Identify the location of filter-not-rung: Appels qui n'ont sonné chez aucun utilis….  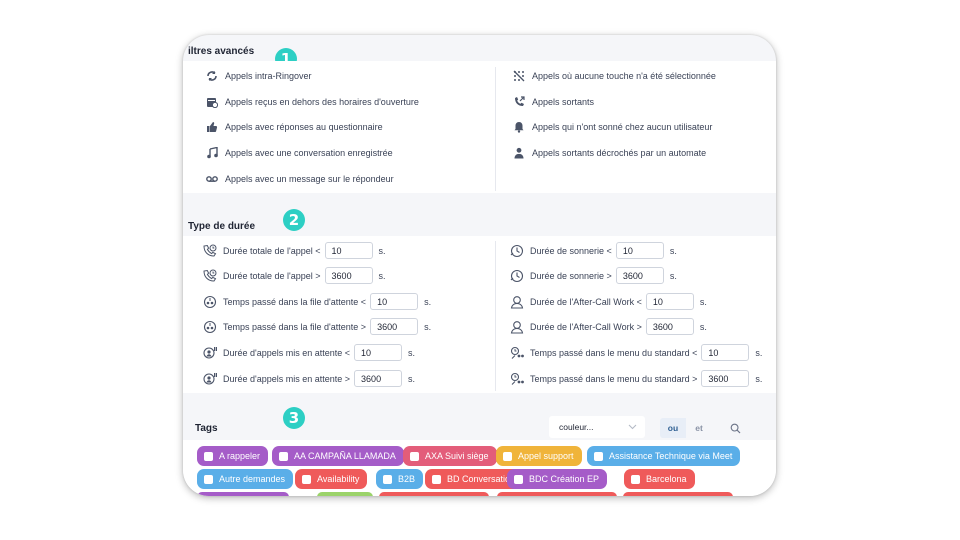
(612, 127).